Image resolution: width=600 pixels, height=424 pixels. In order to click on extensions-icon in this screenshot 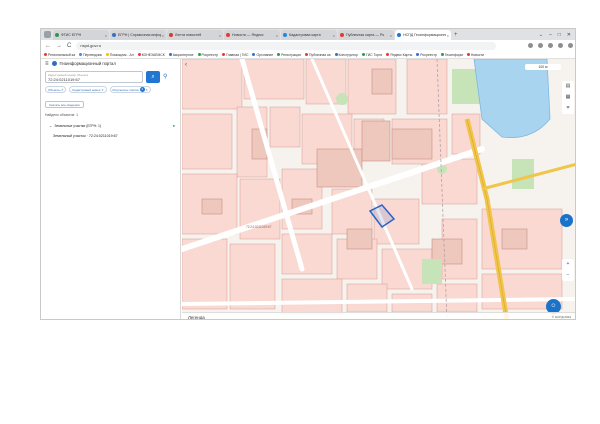, I will do `click(540, 45)`.